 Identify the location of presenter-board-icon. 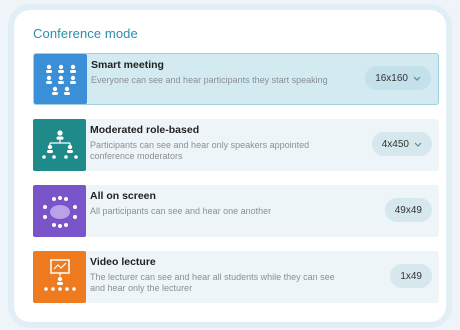
(59, 277).